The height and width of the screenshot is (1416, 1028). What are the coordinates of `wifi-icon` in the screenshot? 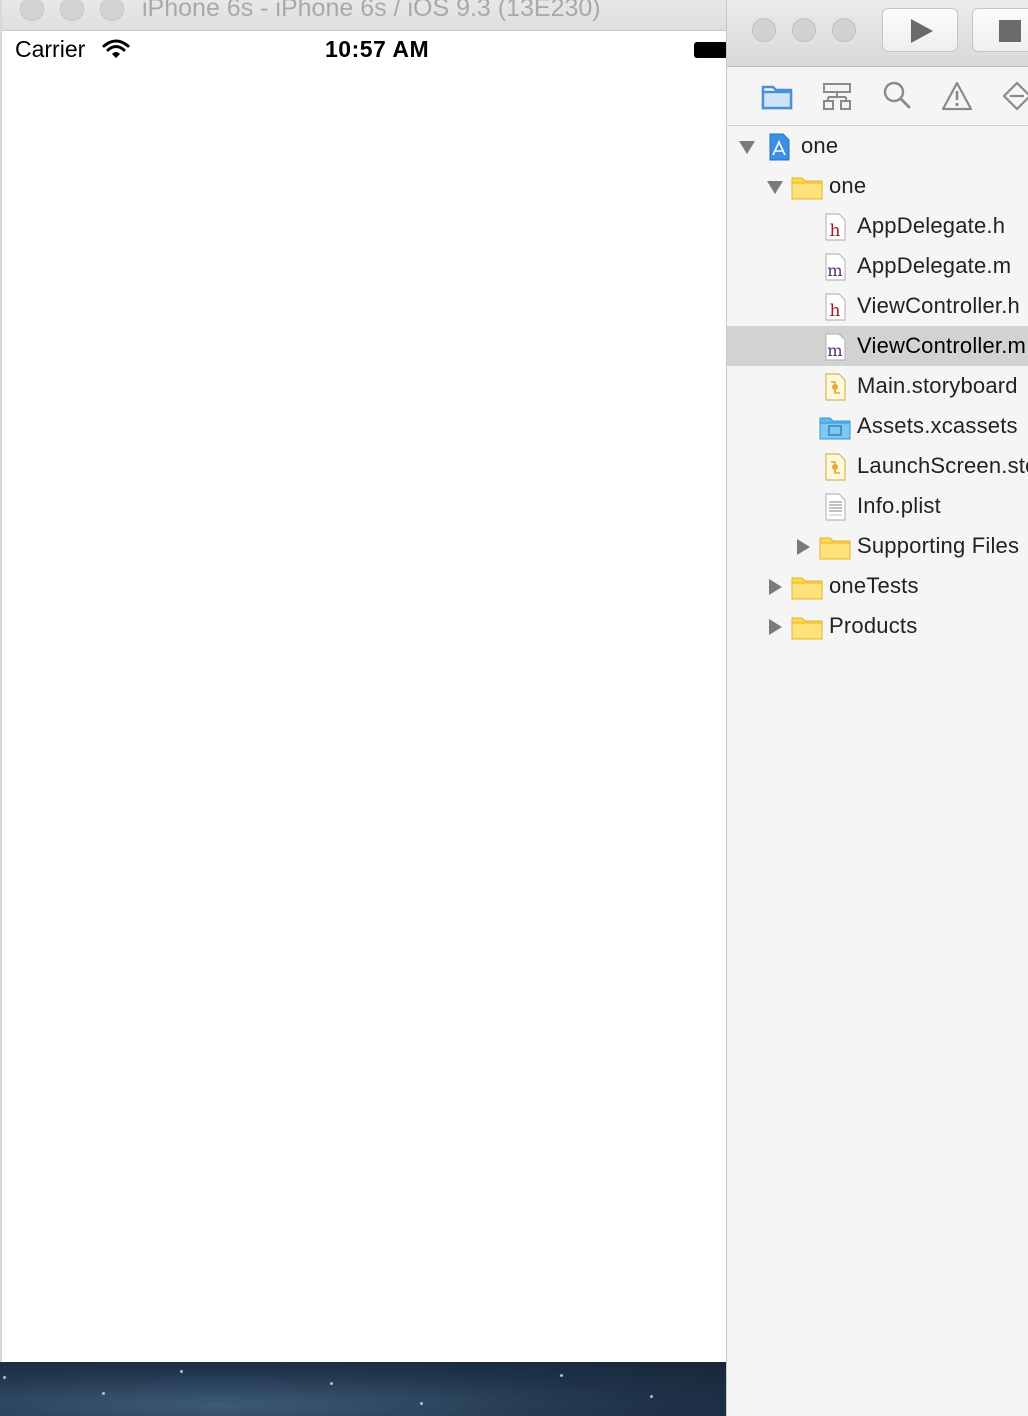 It's located at (116, 48).